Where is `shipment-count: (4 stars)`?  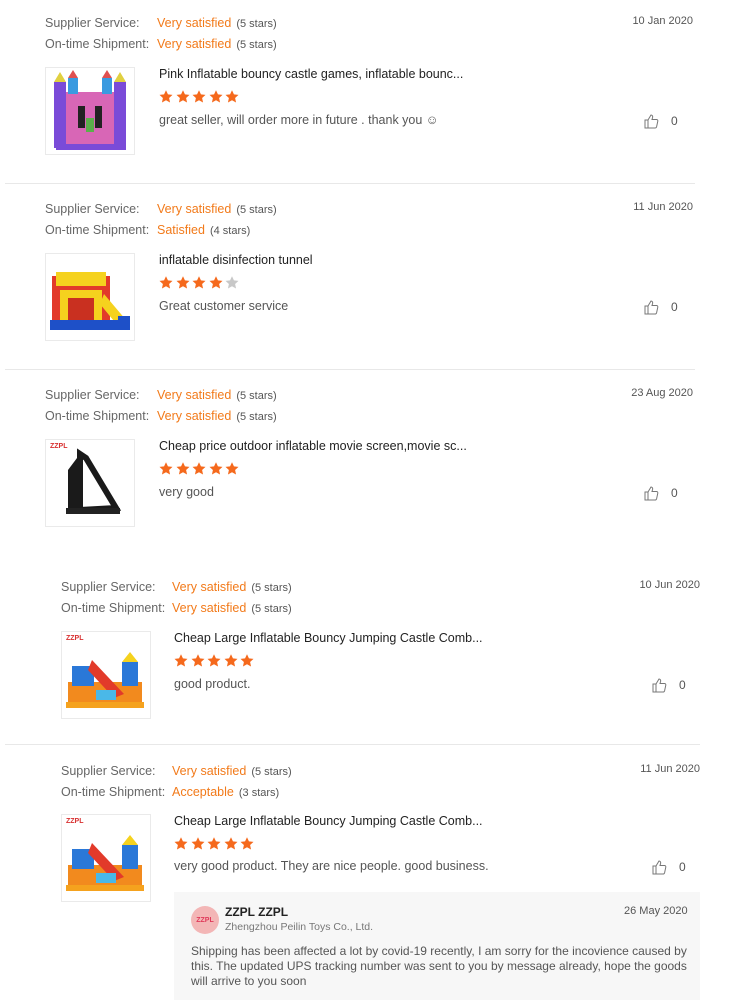 shipment-count: (4 stars) is located at coordinates (230, 231).